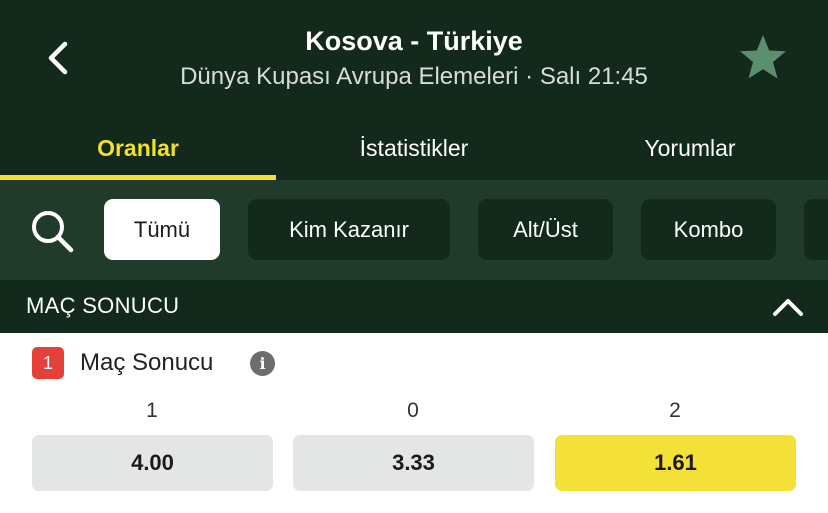 The image size is (828, 513). What do you see at coordinates (52, 231) in the screenshot?
I see `search-icon` at bounding box center [52, 231].